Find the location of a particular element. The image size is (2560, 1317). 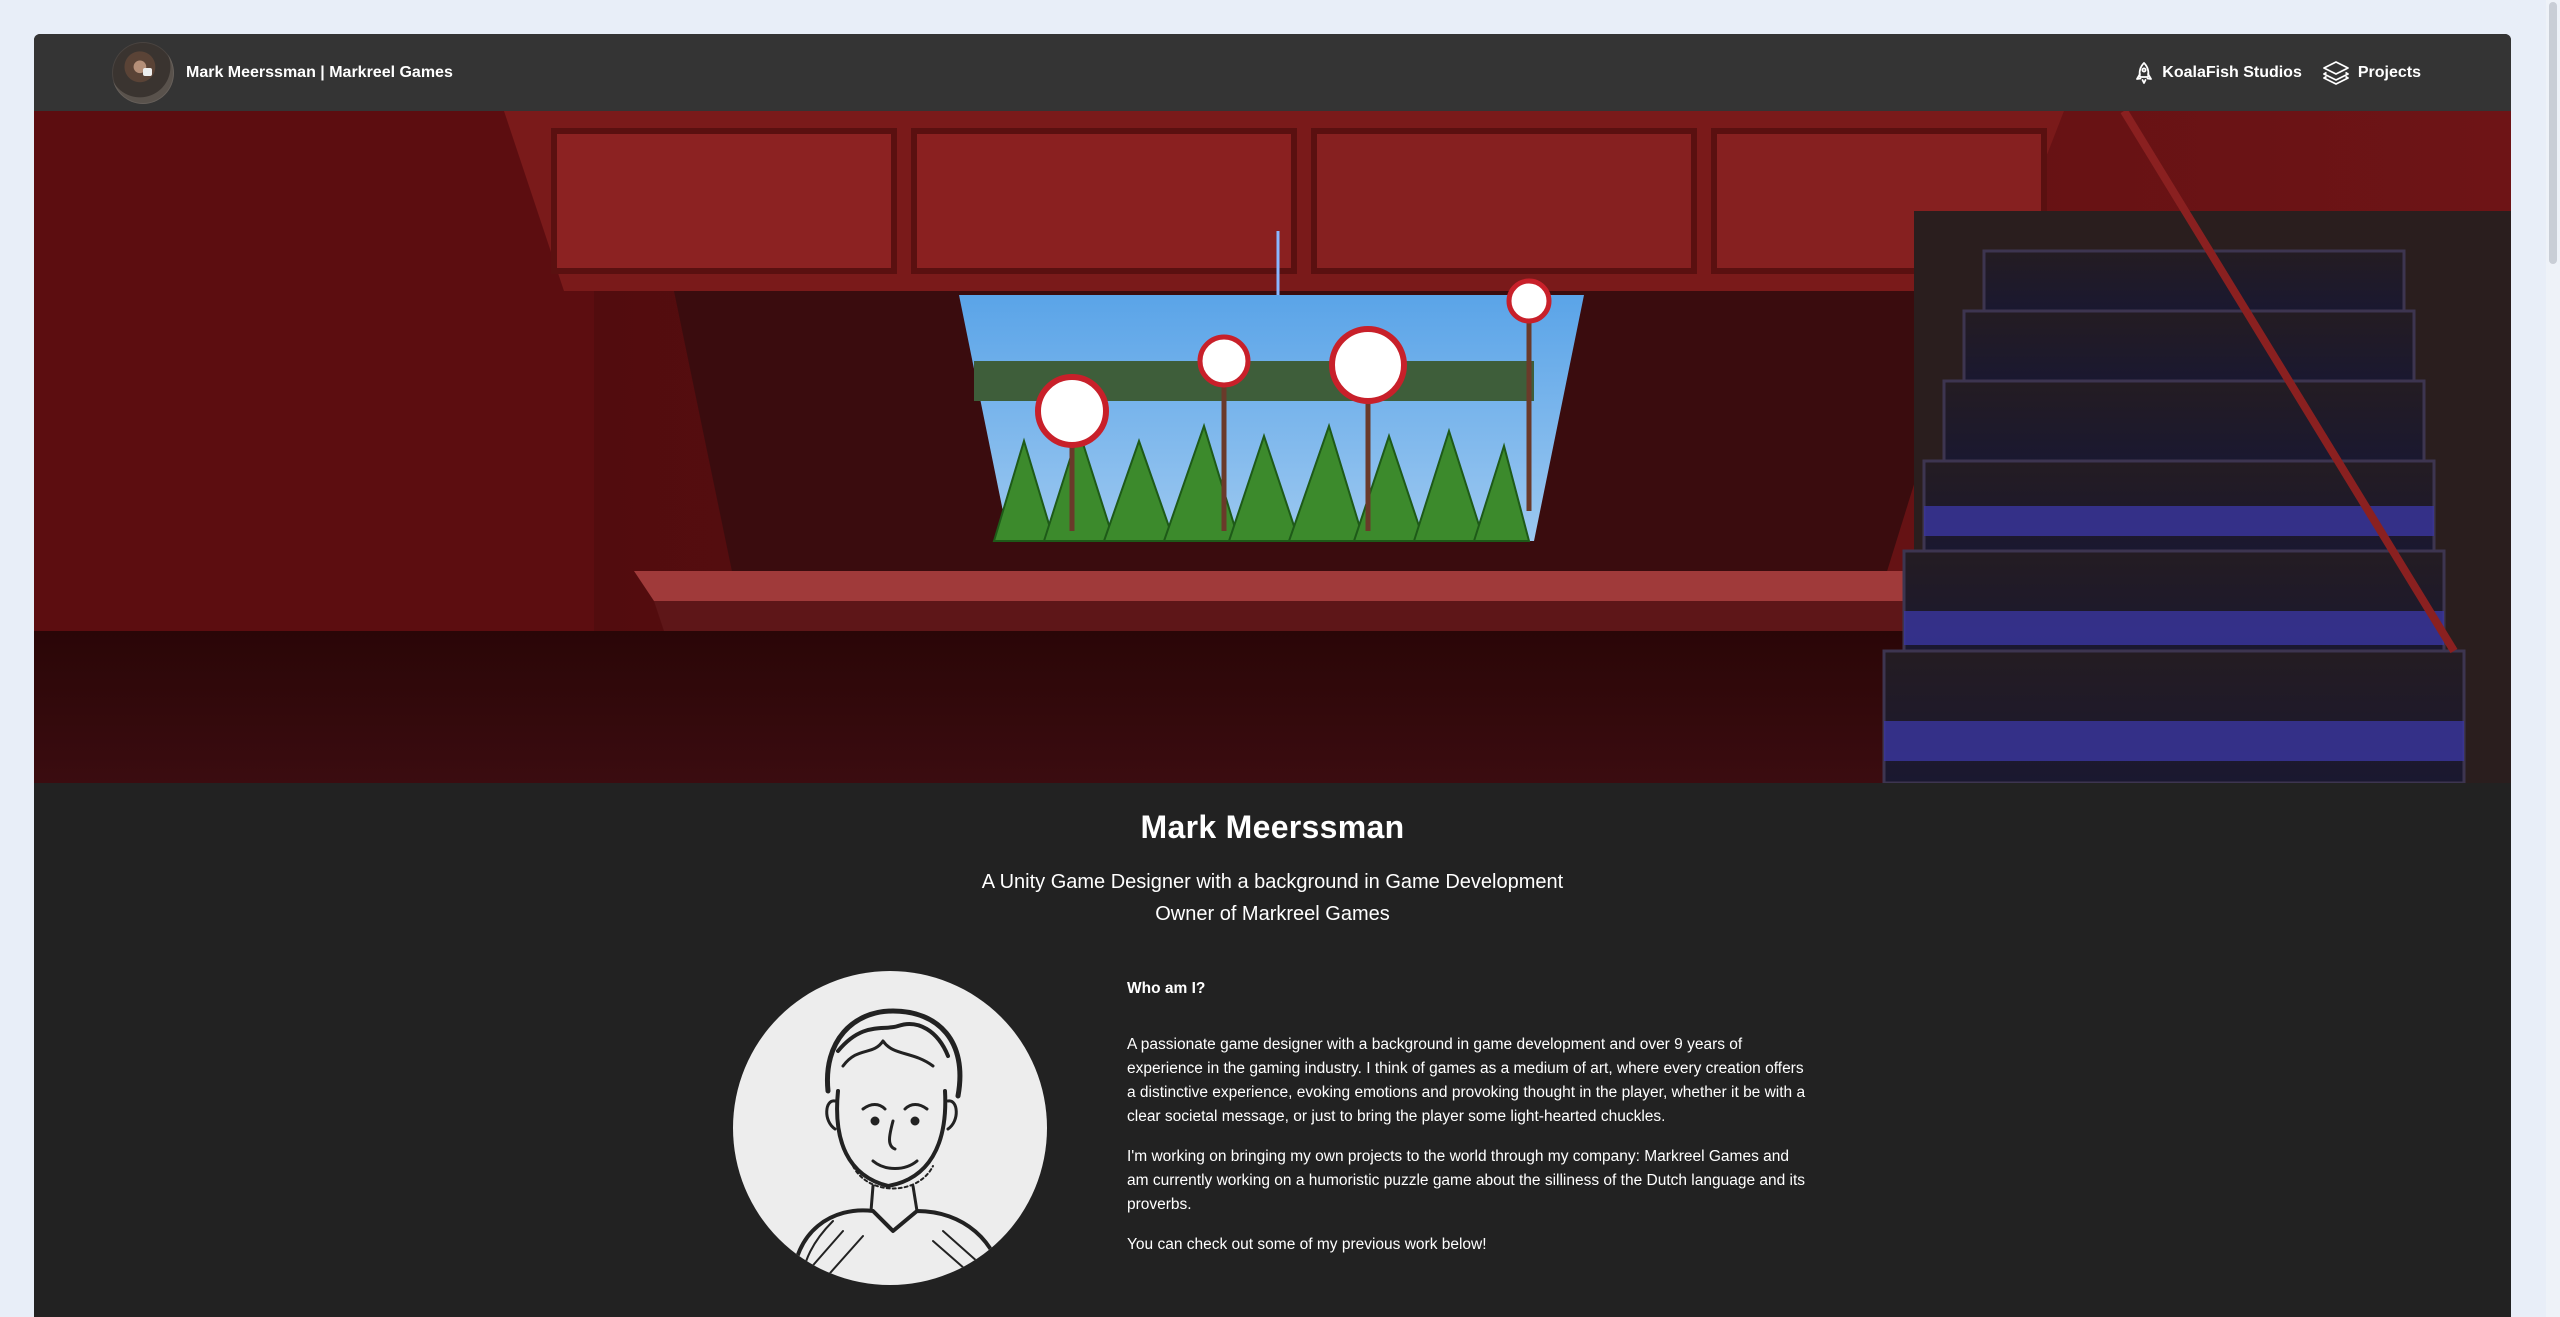

rocket-icon is located at coordinates (2144, 73).